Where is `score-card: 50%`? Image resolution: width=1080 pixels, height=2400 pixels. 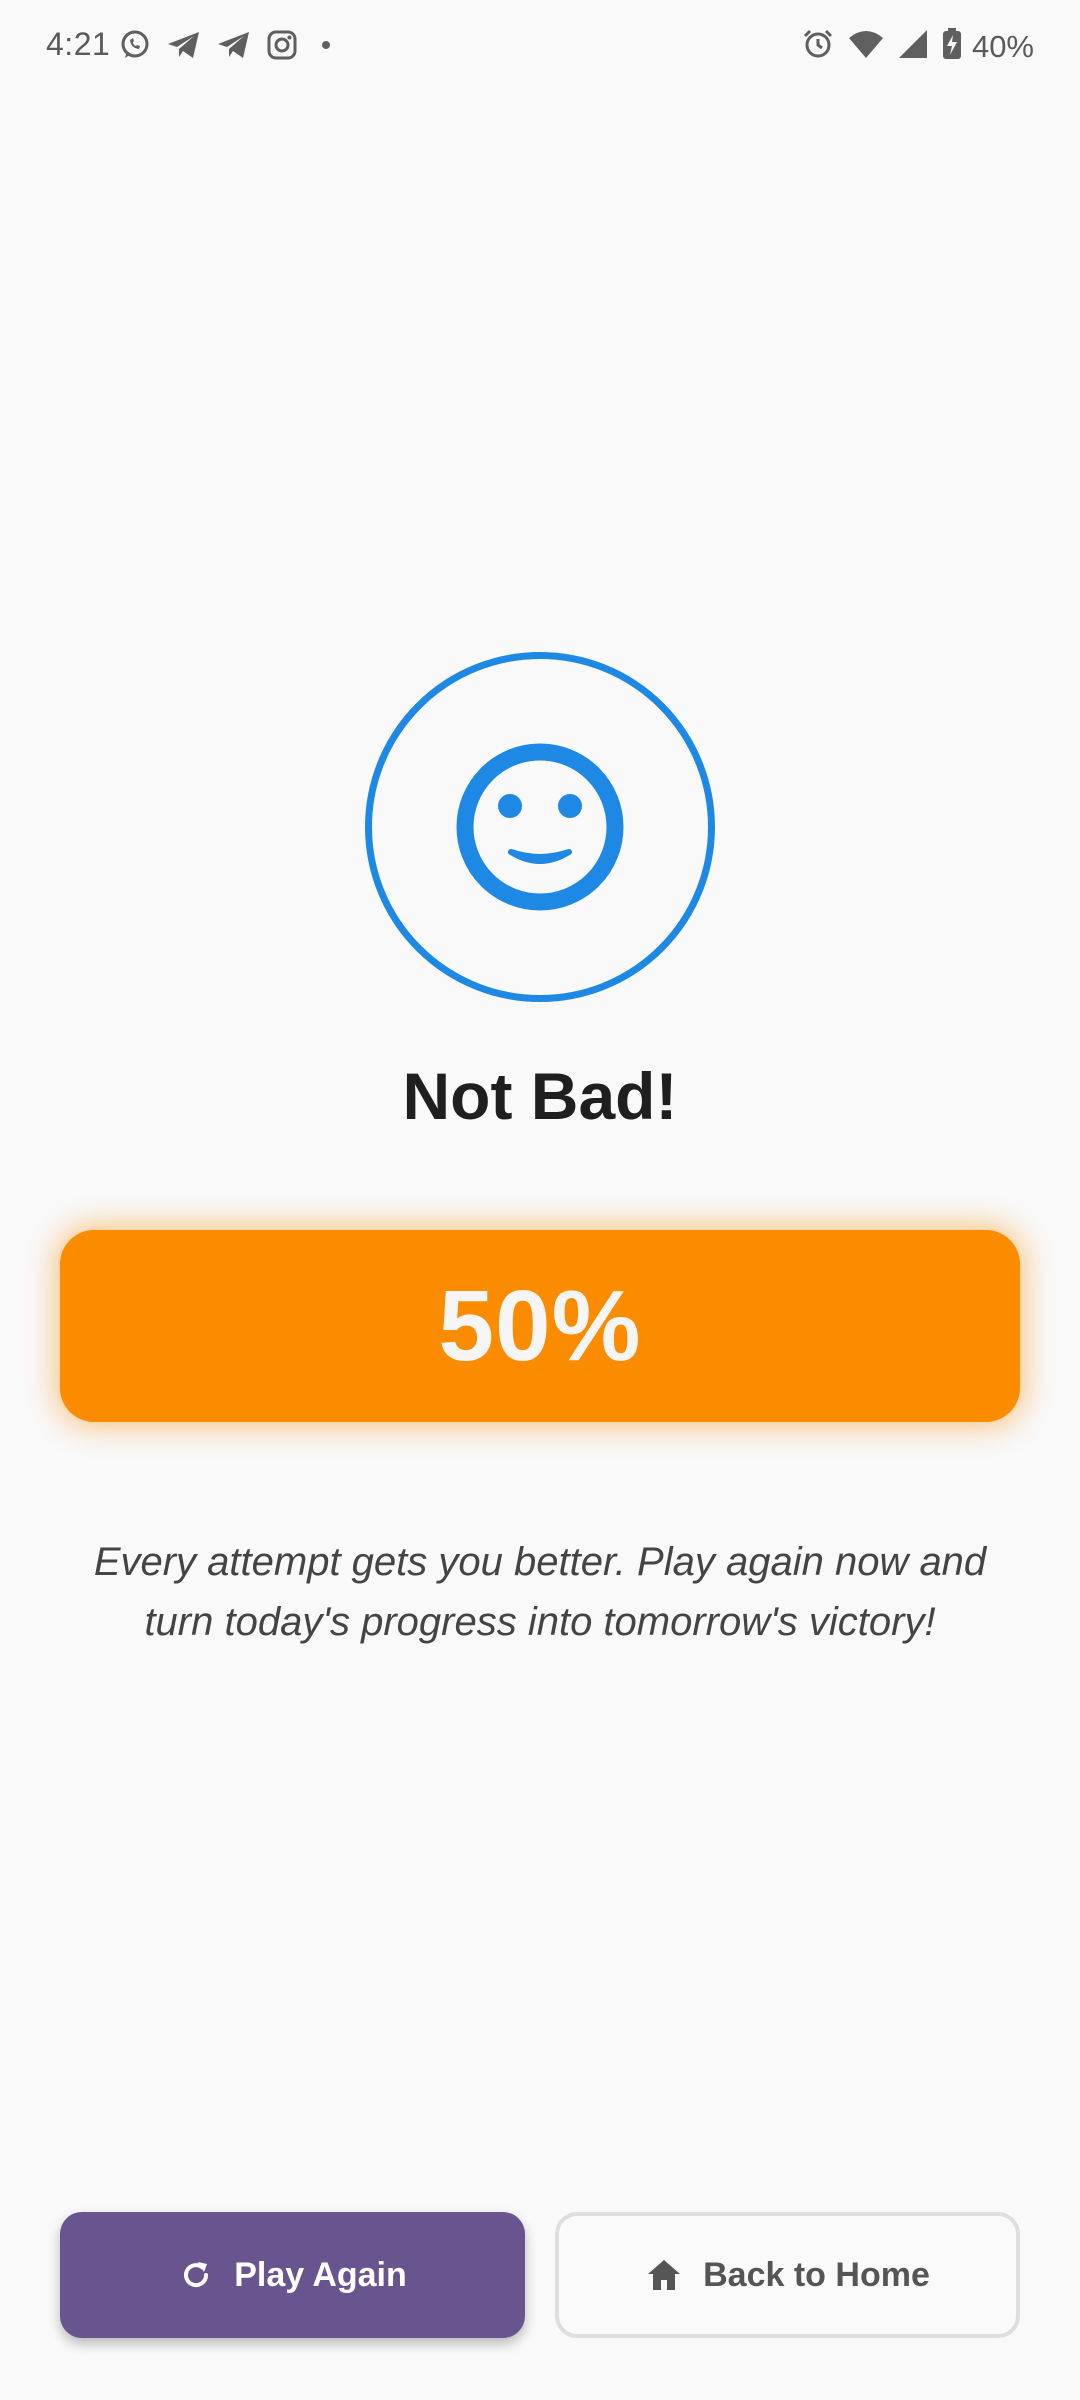
score-card: 50% is located at coordinates (540, 1326).